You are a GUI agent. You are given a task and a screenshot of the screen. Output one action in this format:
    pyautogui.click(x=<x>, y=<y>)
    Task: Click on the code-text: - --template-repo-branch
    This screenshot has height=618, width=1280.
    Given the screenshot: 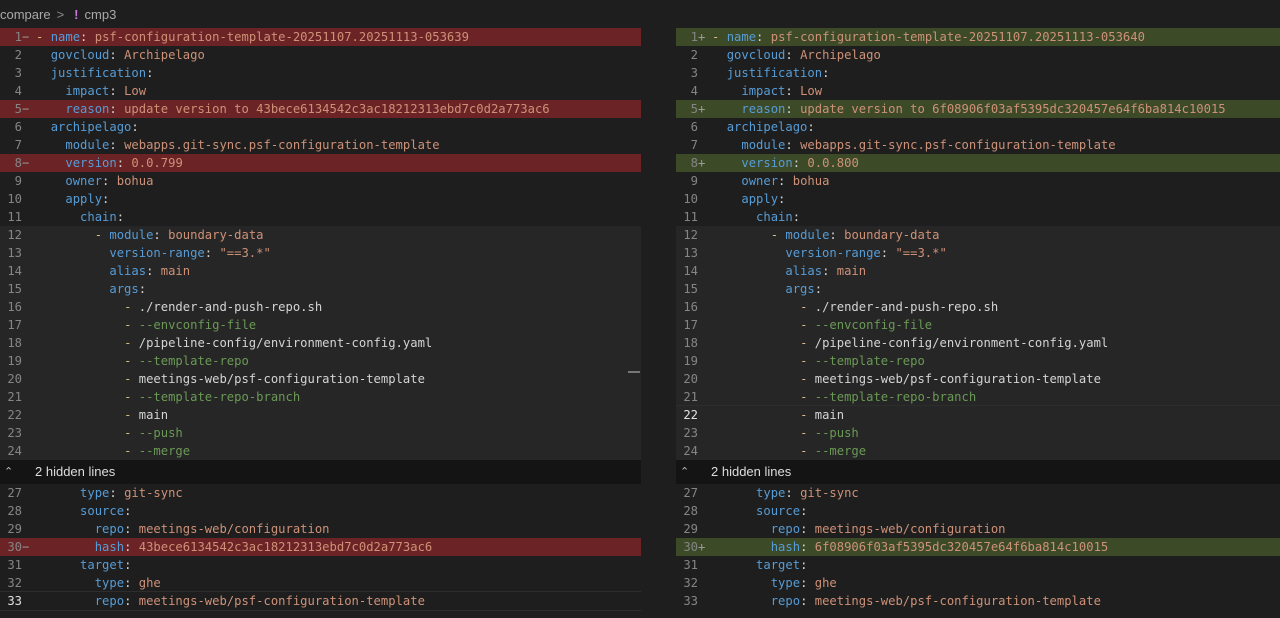 What is the action you would take?
    pyautogui.click(x=888, y=397)
    